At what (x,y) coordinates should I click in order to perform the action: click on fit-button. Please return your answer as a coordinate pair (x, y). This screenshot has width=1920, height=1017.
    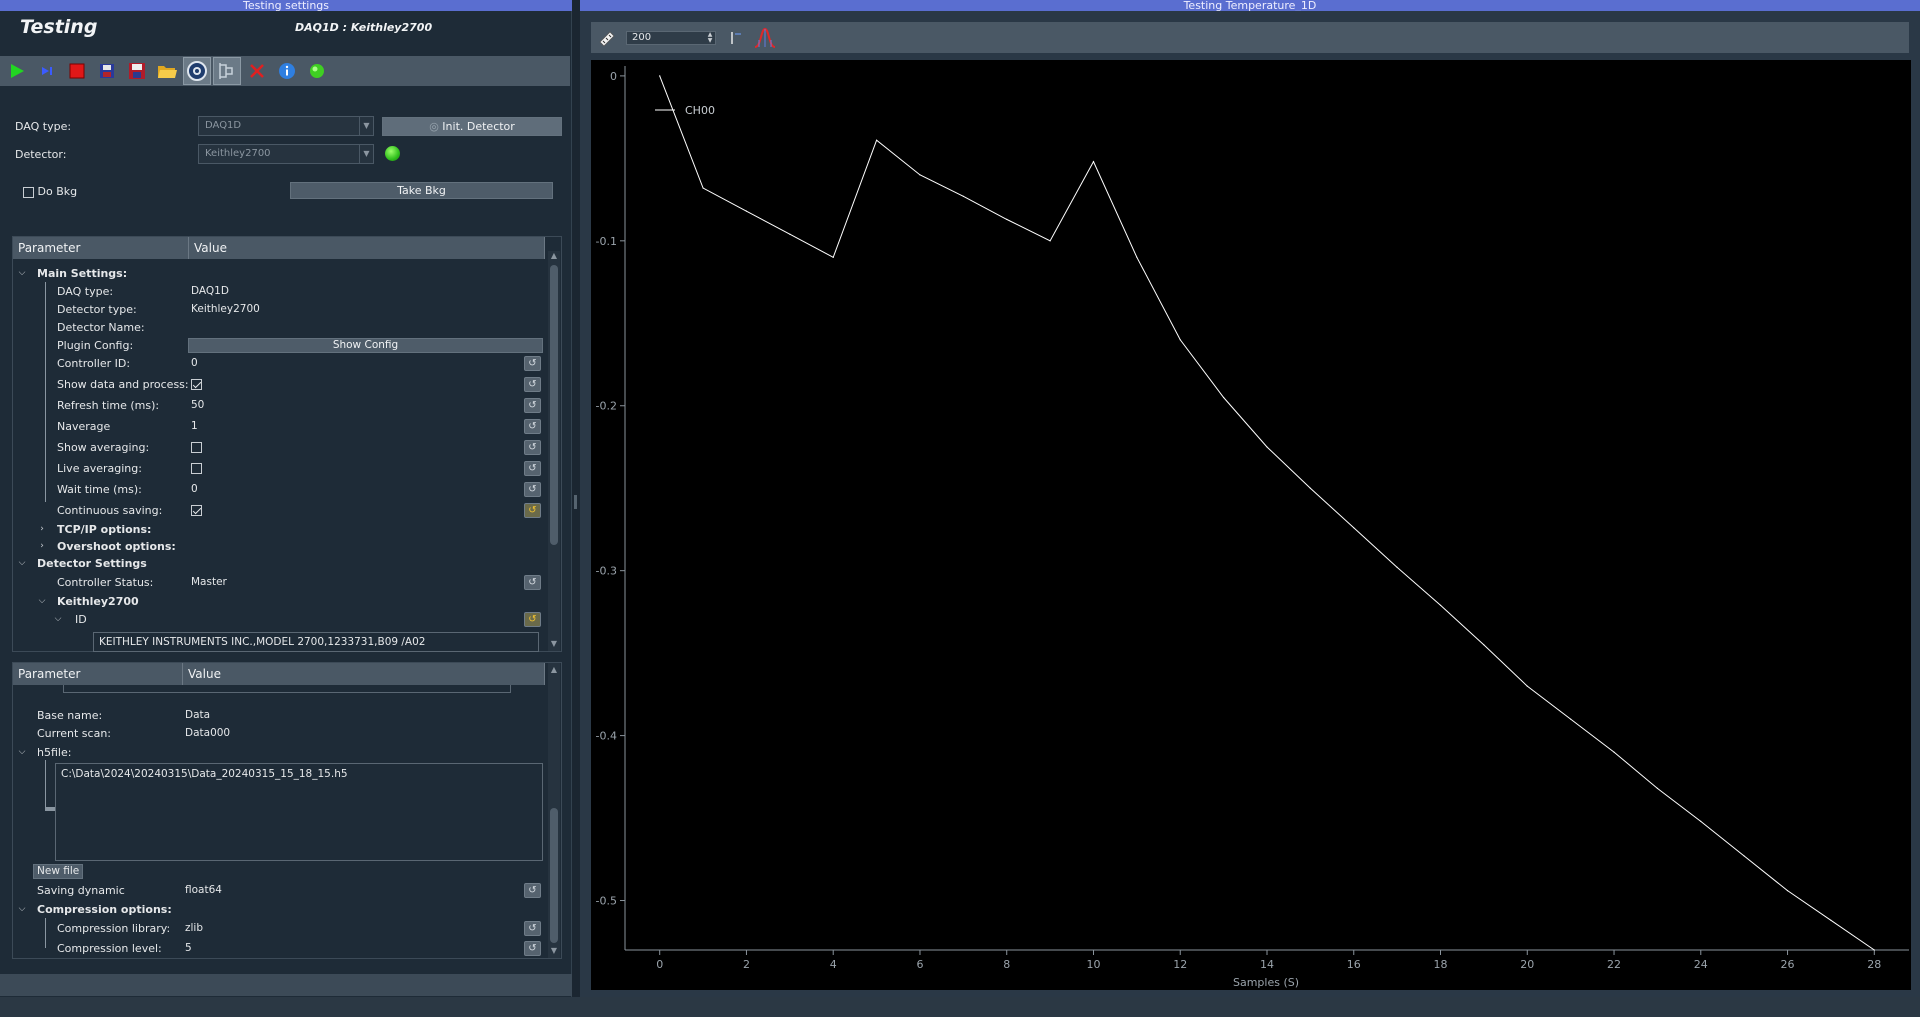
    Looking at the image, I should click on (765, 38).